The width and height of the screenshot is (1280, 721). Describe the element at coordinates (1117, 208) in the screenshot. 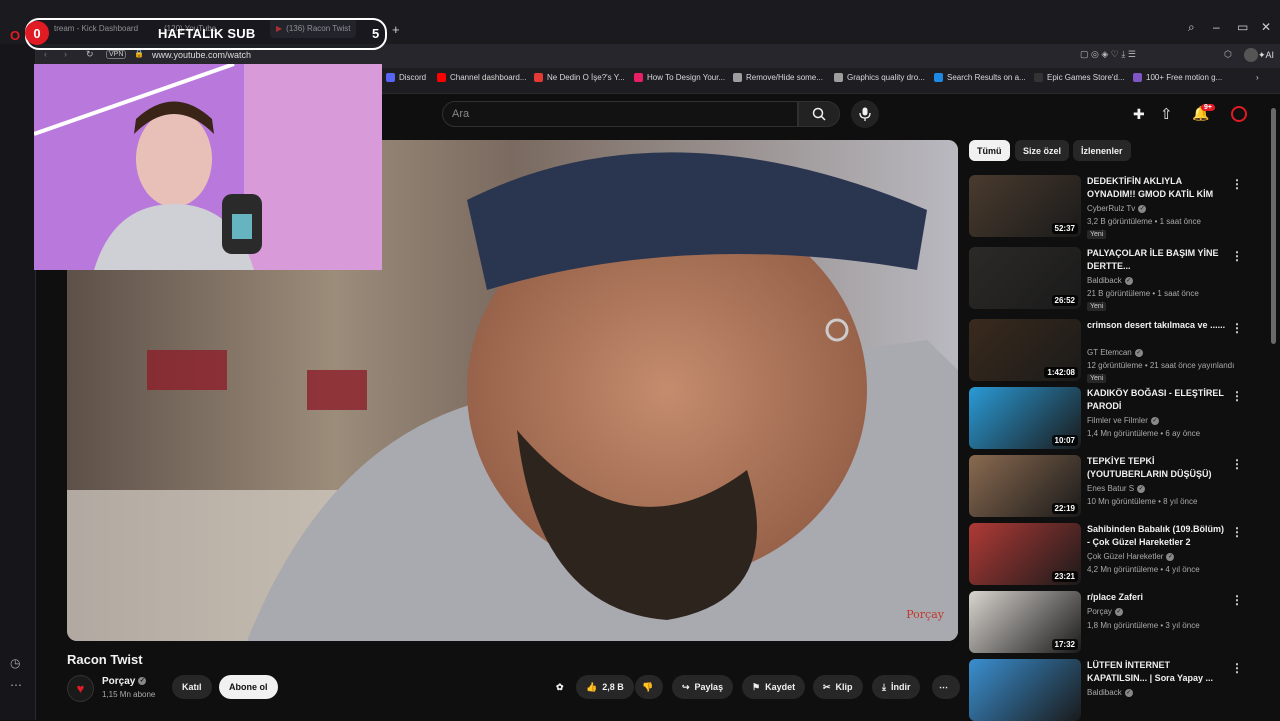

I see `recommendation-channel: CyberRulz Tv ✓` at that location.